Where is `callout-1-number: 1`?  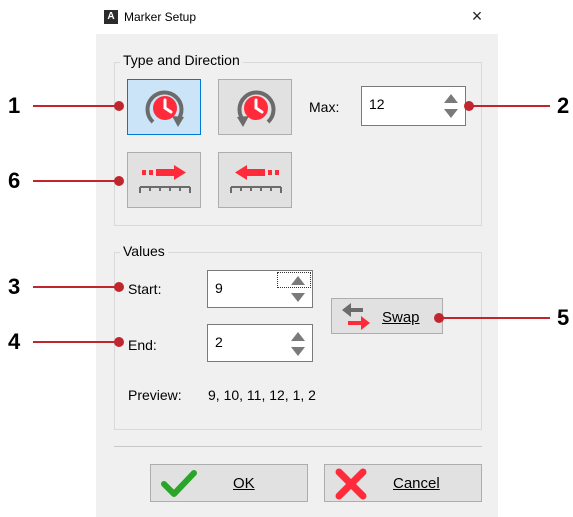 callout-1-number: 1 is located at coordinates (14, 105).